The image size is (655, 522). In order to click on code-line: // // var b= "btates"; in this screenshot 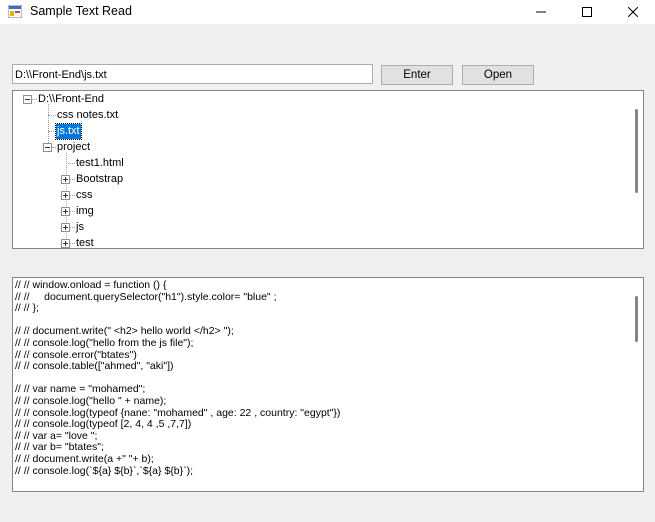, I will do `click(59, 448)`.